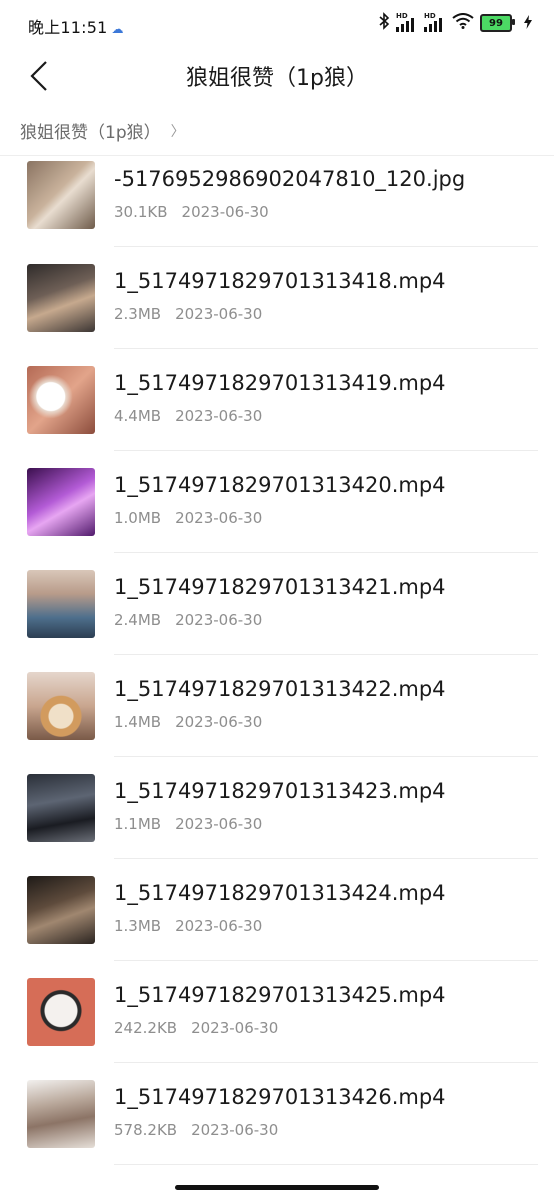 The width and height of the screenshot is (554, 1200). I want to click on file-meta: 1.4MB 2023-06-30, so click(188, 722).